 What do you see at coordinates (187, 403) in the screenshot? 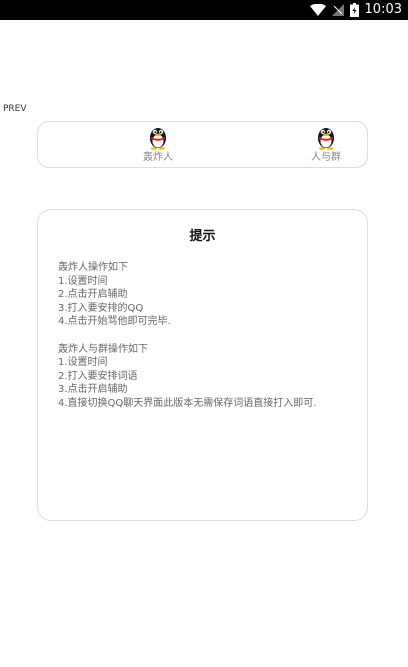
I see `tips-section2-step: 4.直接切换QQ聊天界面此版本无需保存词语直接打入即可.` at bounding box center [187, 403].